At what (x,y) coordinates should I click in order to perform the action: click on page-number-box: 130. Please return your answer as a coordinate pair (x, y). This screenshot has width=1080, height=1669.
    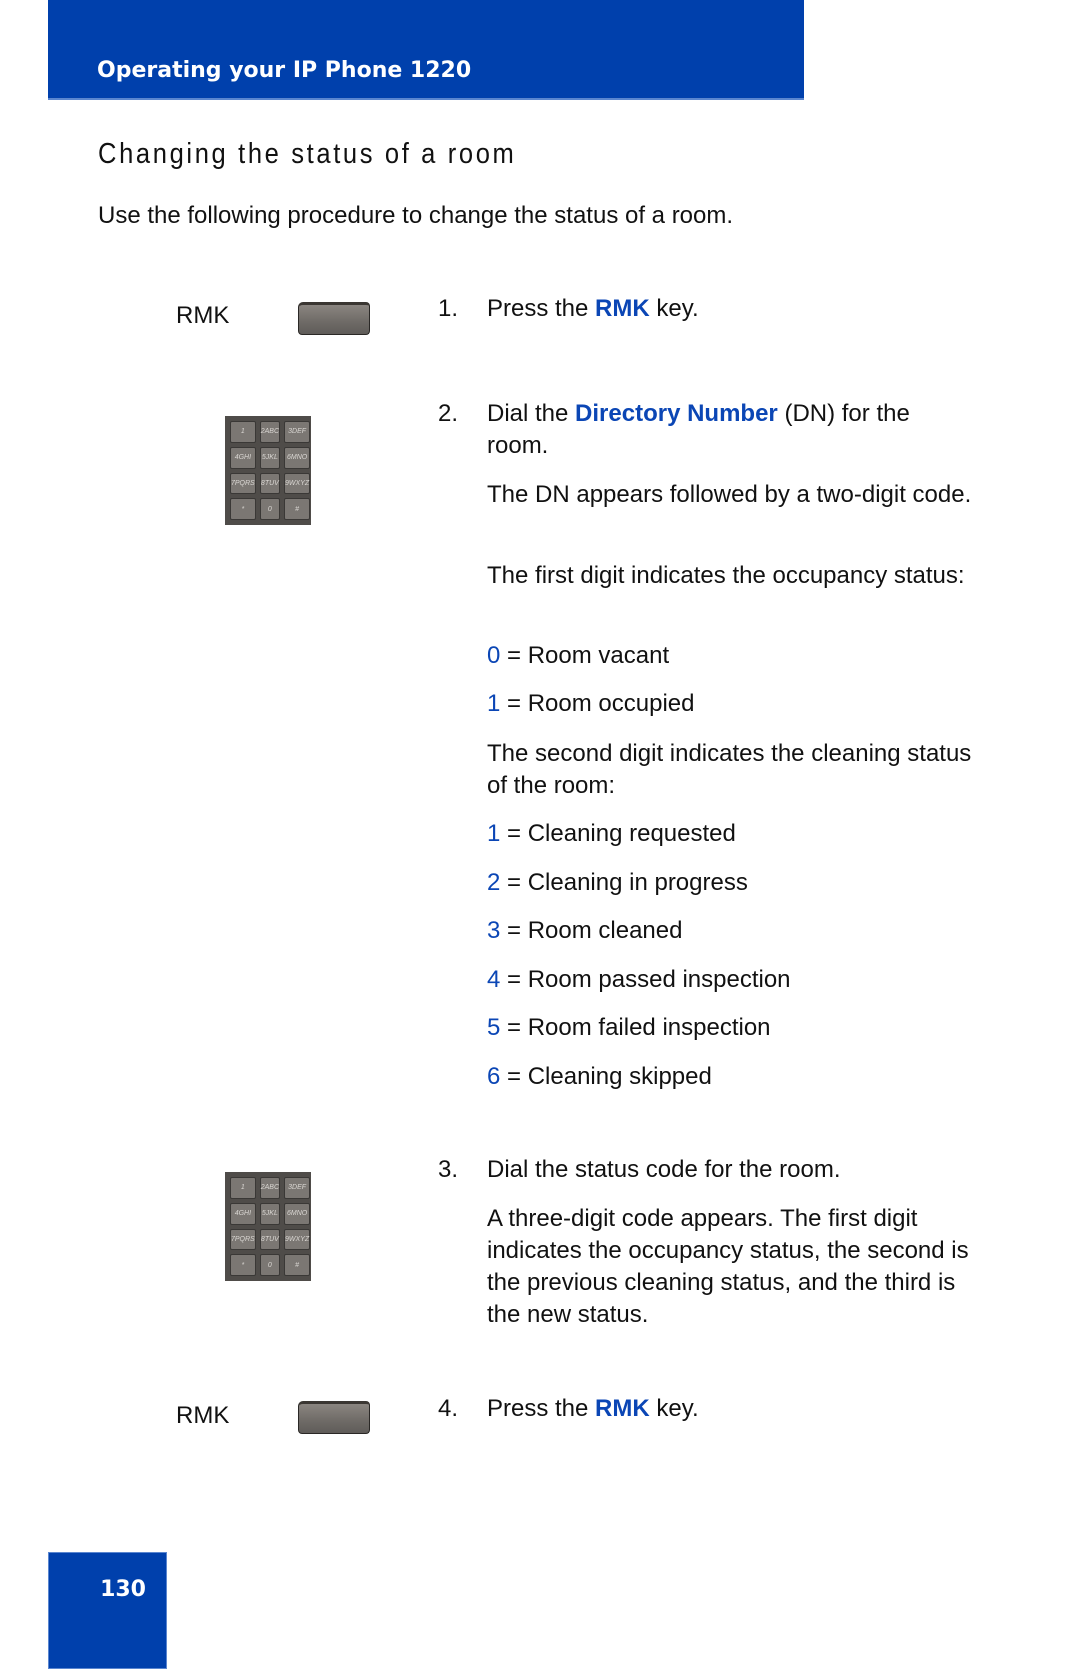
    Looking at the image, I should click on (107, 1610).